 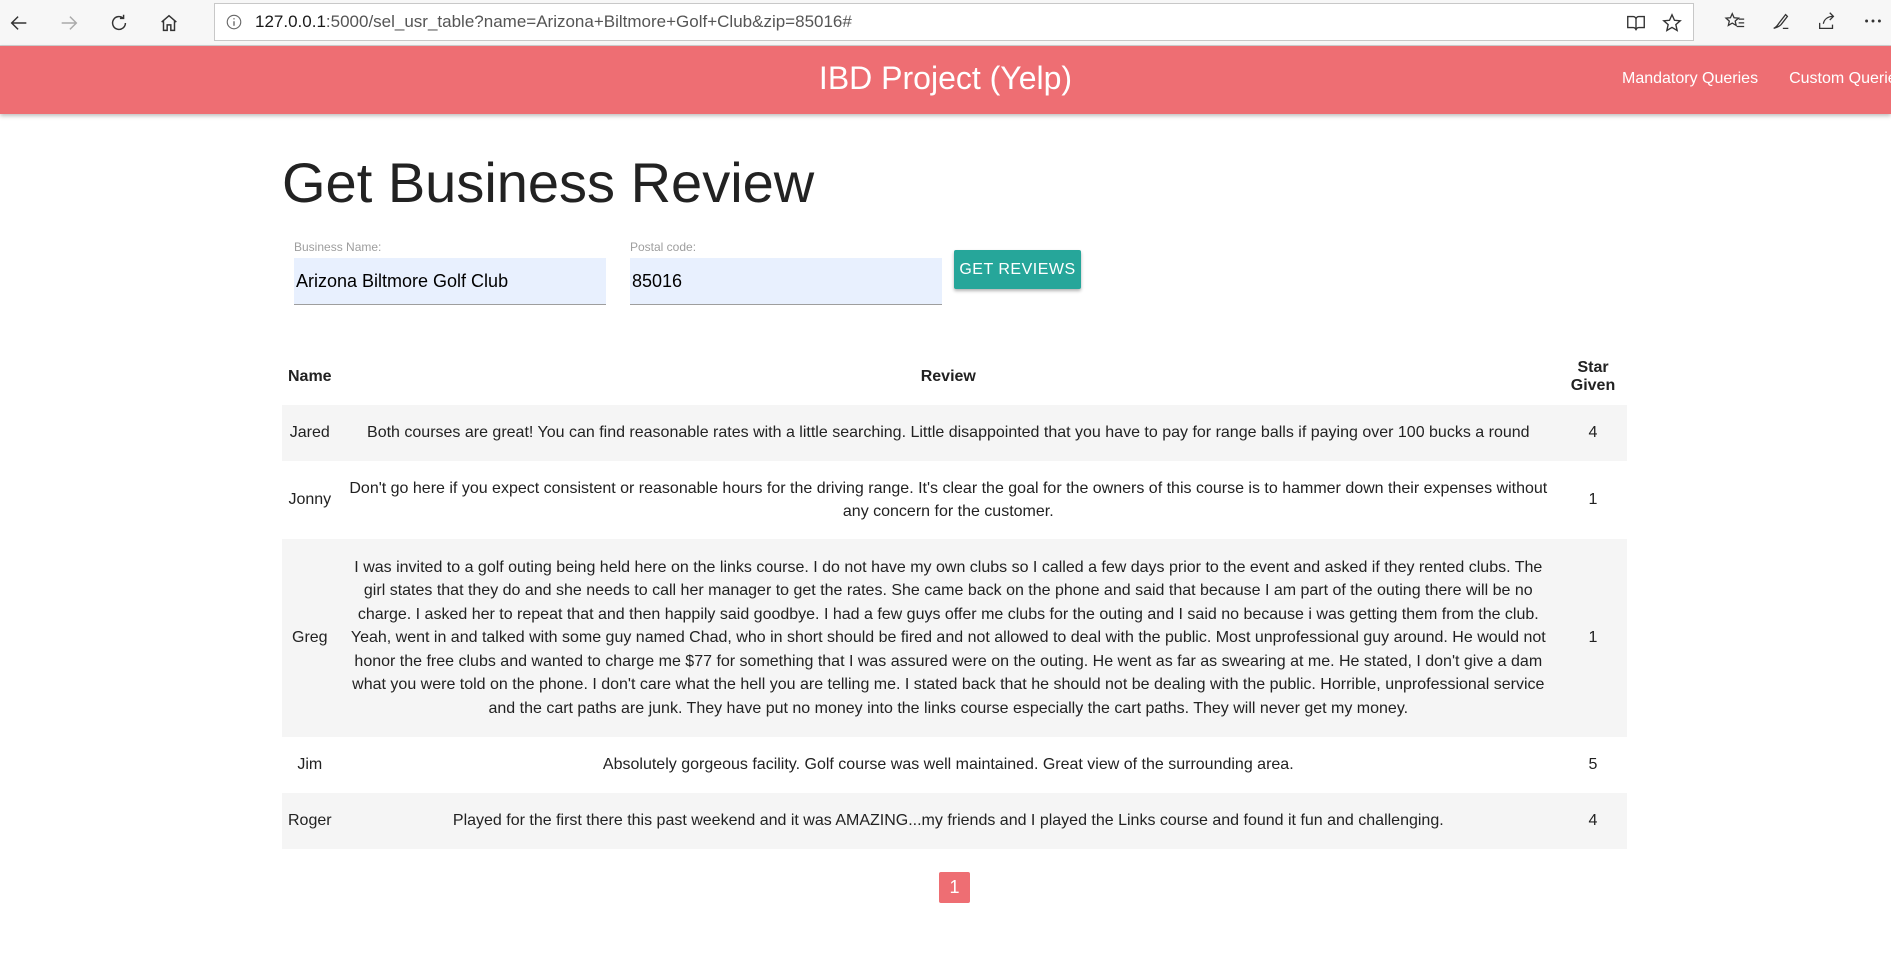 I want to click on refresh-icon, so click(x=119, y=23).